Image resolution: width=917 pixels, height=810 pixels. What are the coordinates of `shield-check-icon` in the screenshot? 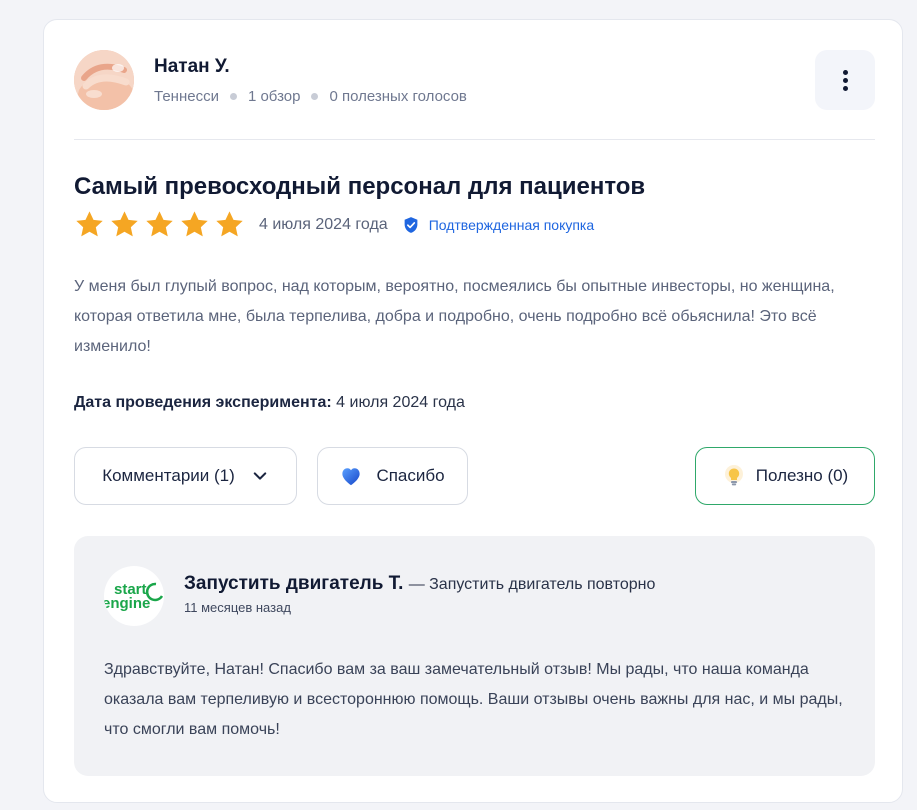 It's located at (411, 224).